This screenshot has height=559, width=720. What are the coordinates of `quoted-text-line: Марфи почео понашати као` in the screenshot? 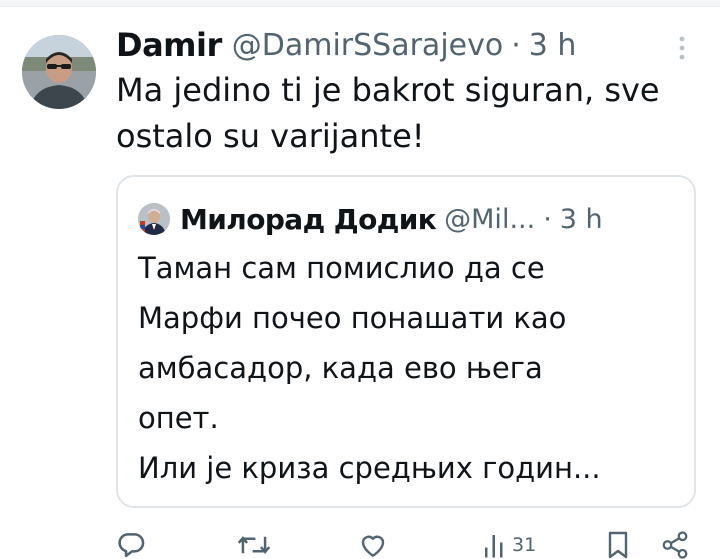 It's located at (352, 318).